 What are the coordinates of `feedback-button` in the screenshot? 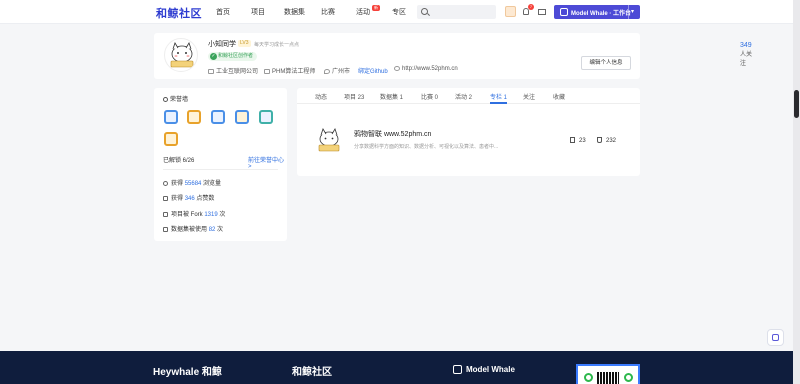 It's located at (775, 337).